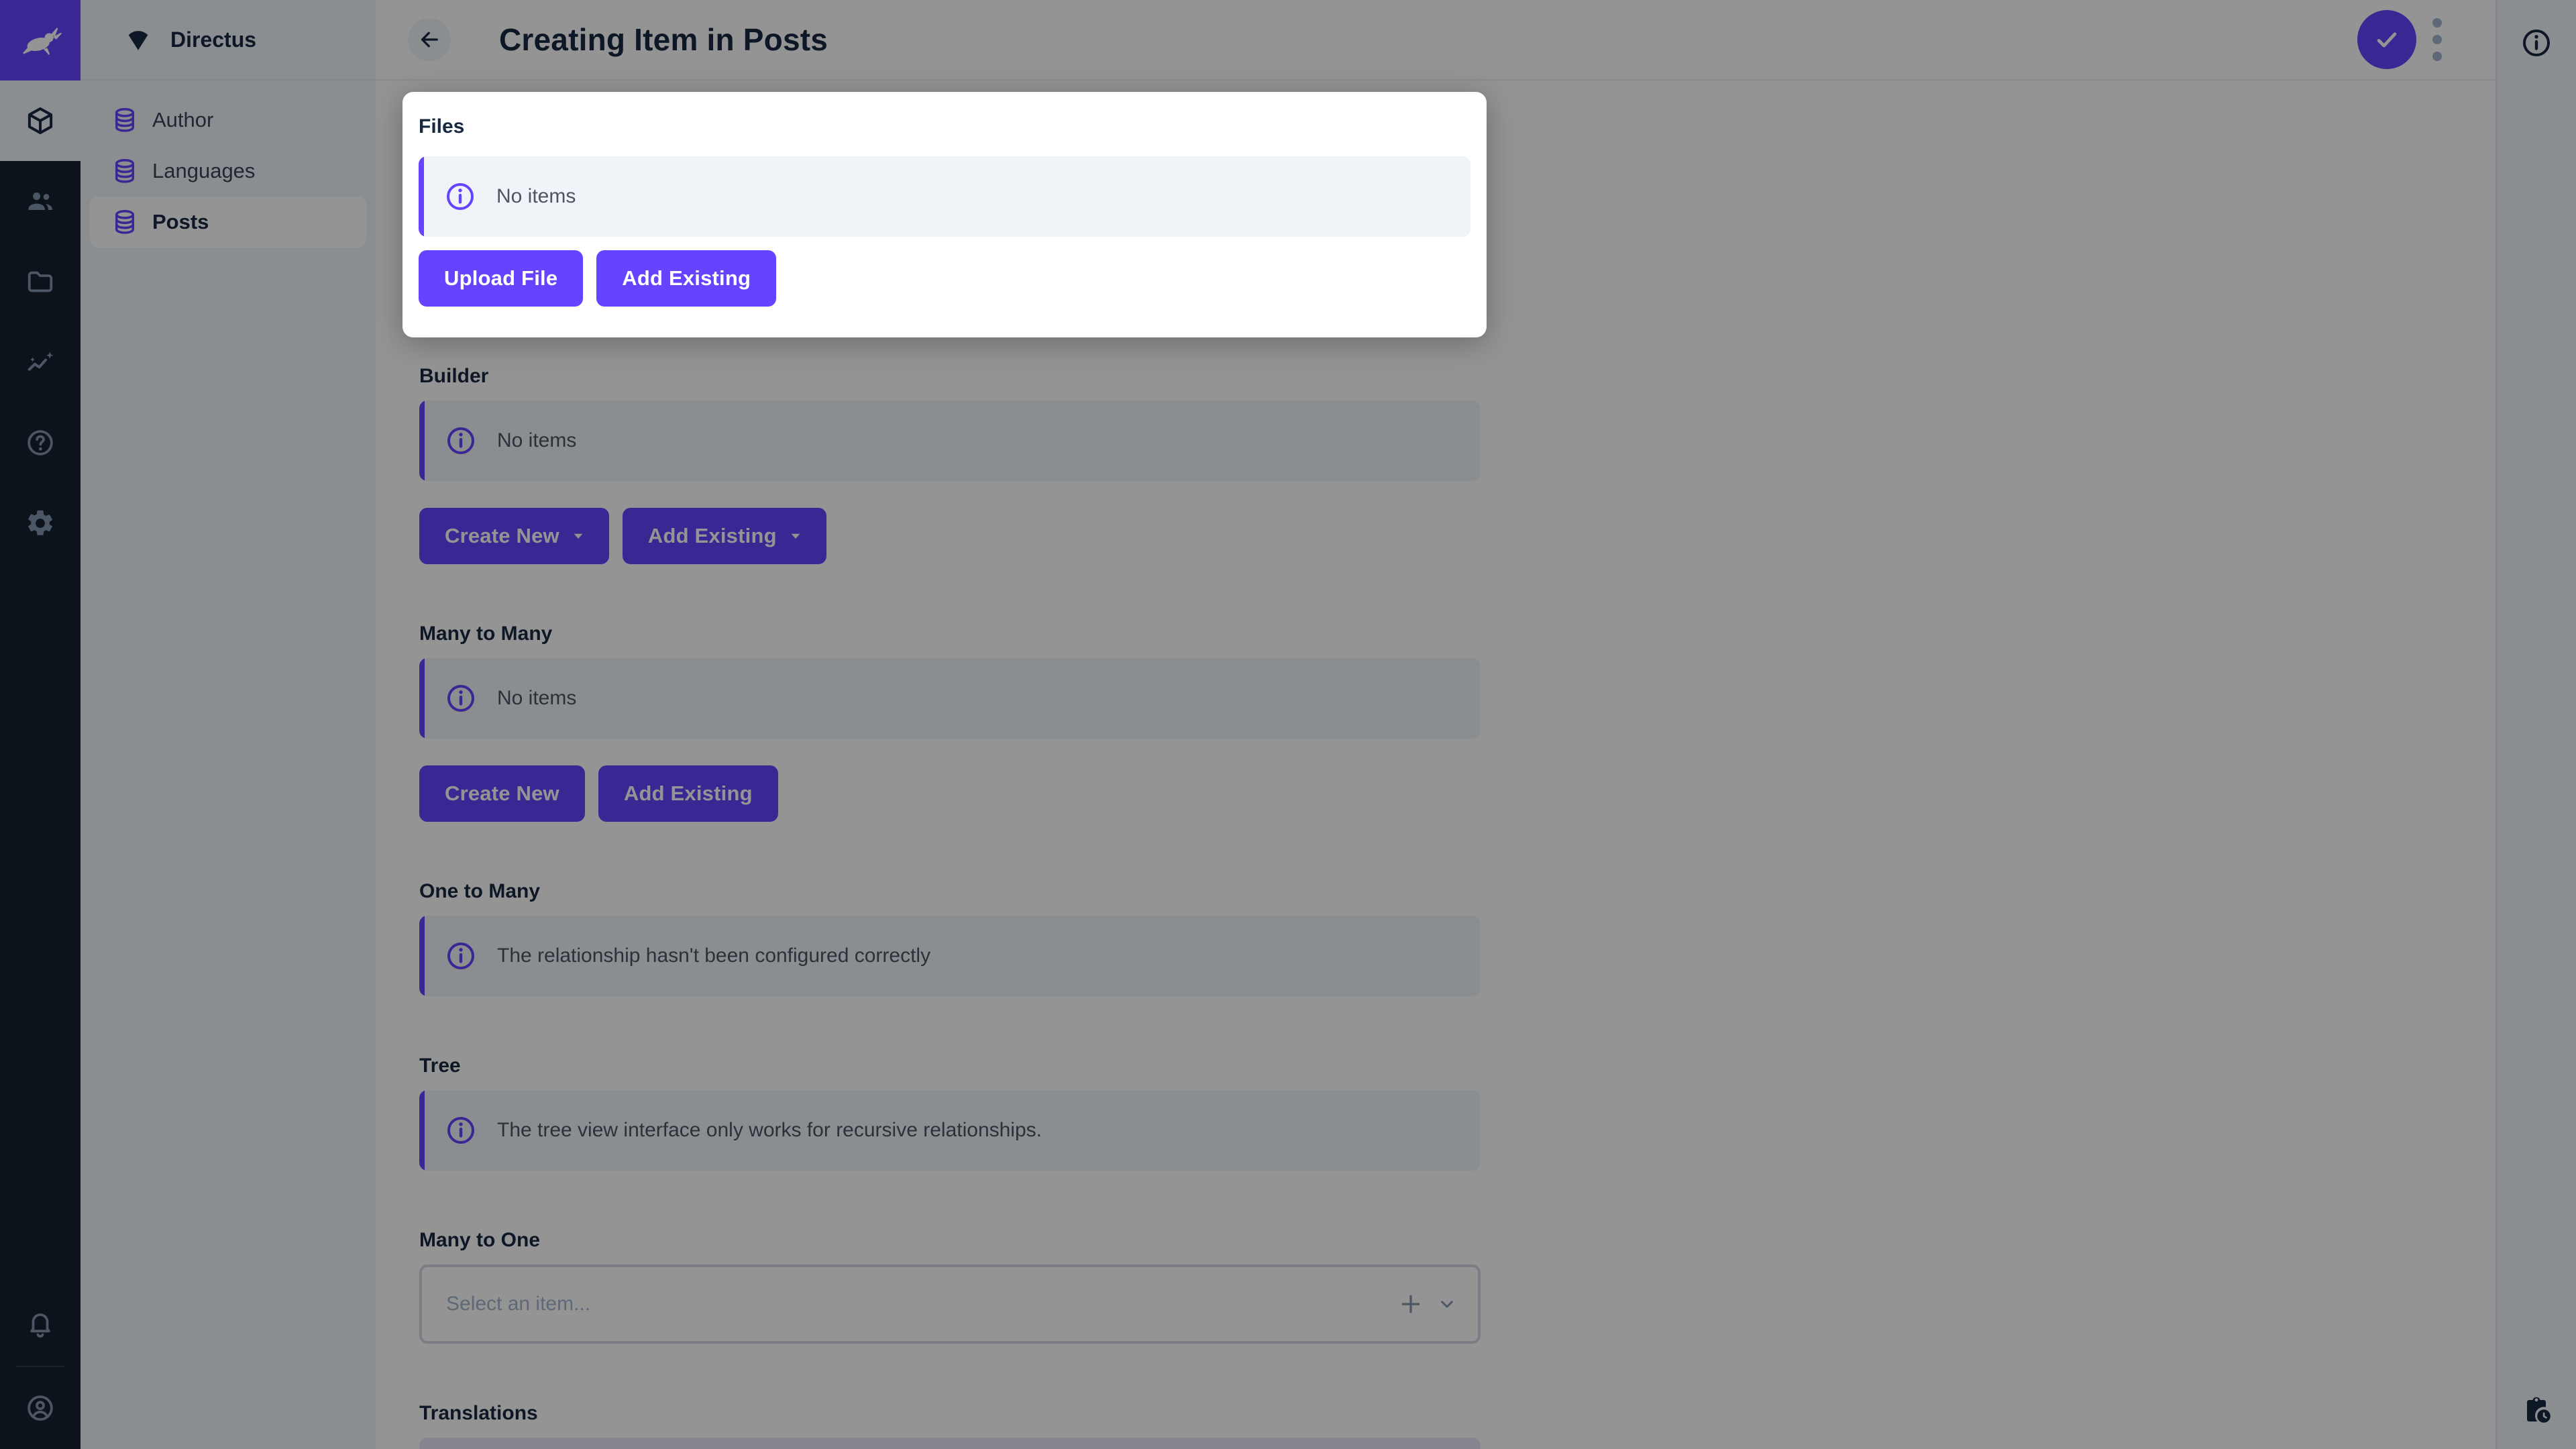  What do you see at coordinates (457, 196) in the screenshot?
I see `info-icon` at bounding box center [457, 196].